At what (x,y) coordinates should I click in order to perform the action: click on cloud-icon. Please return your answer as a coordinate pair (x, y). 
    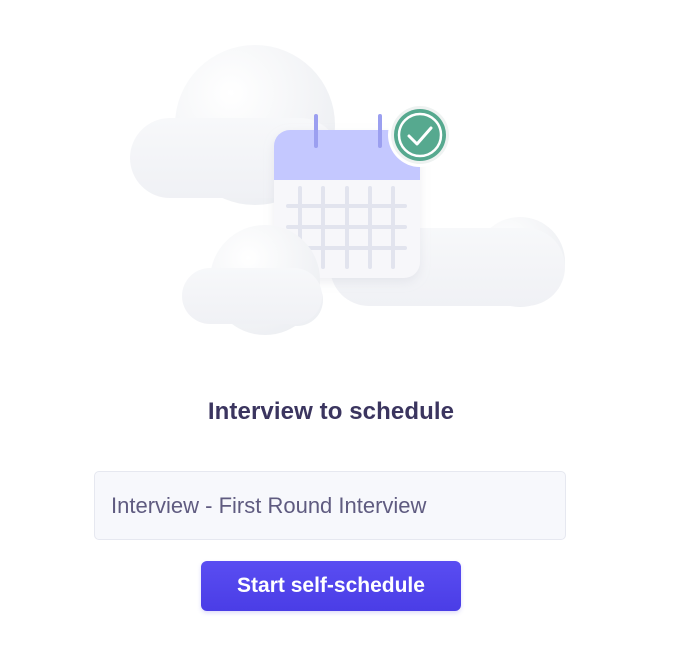
    Looking at the image, I should click on (252, 280).